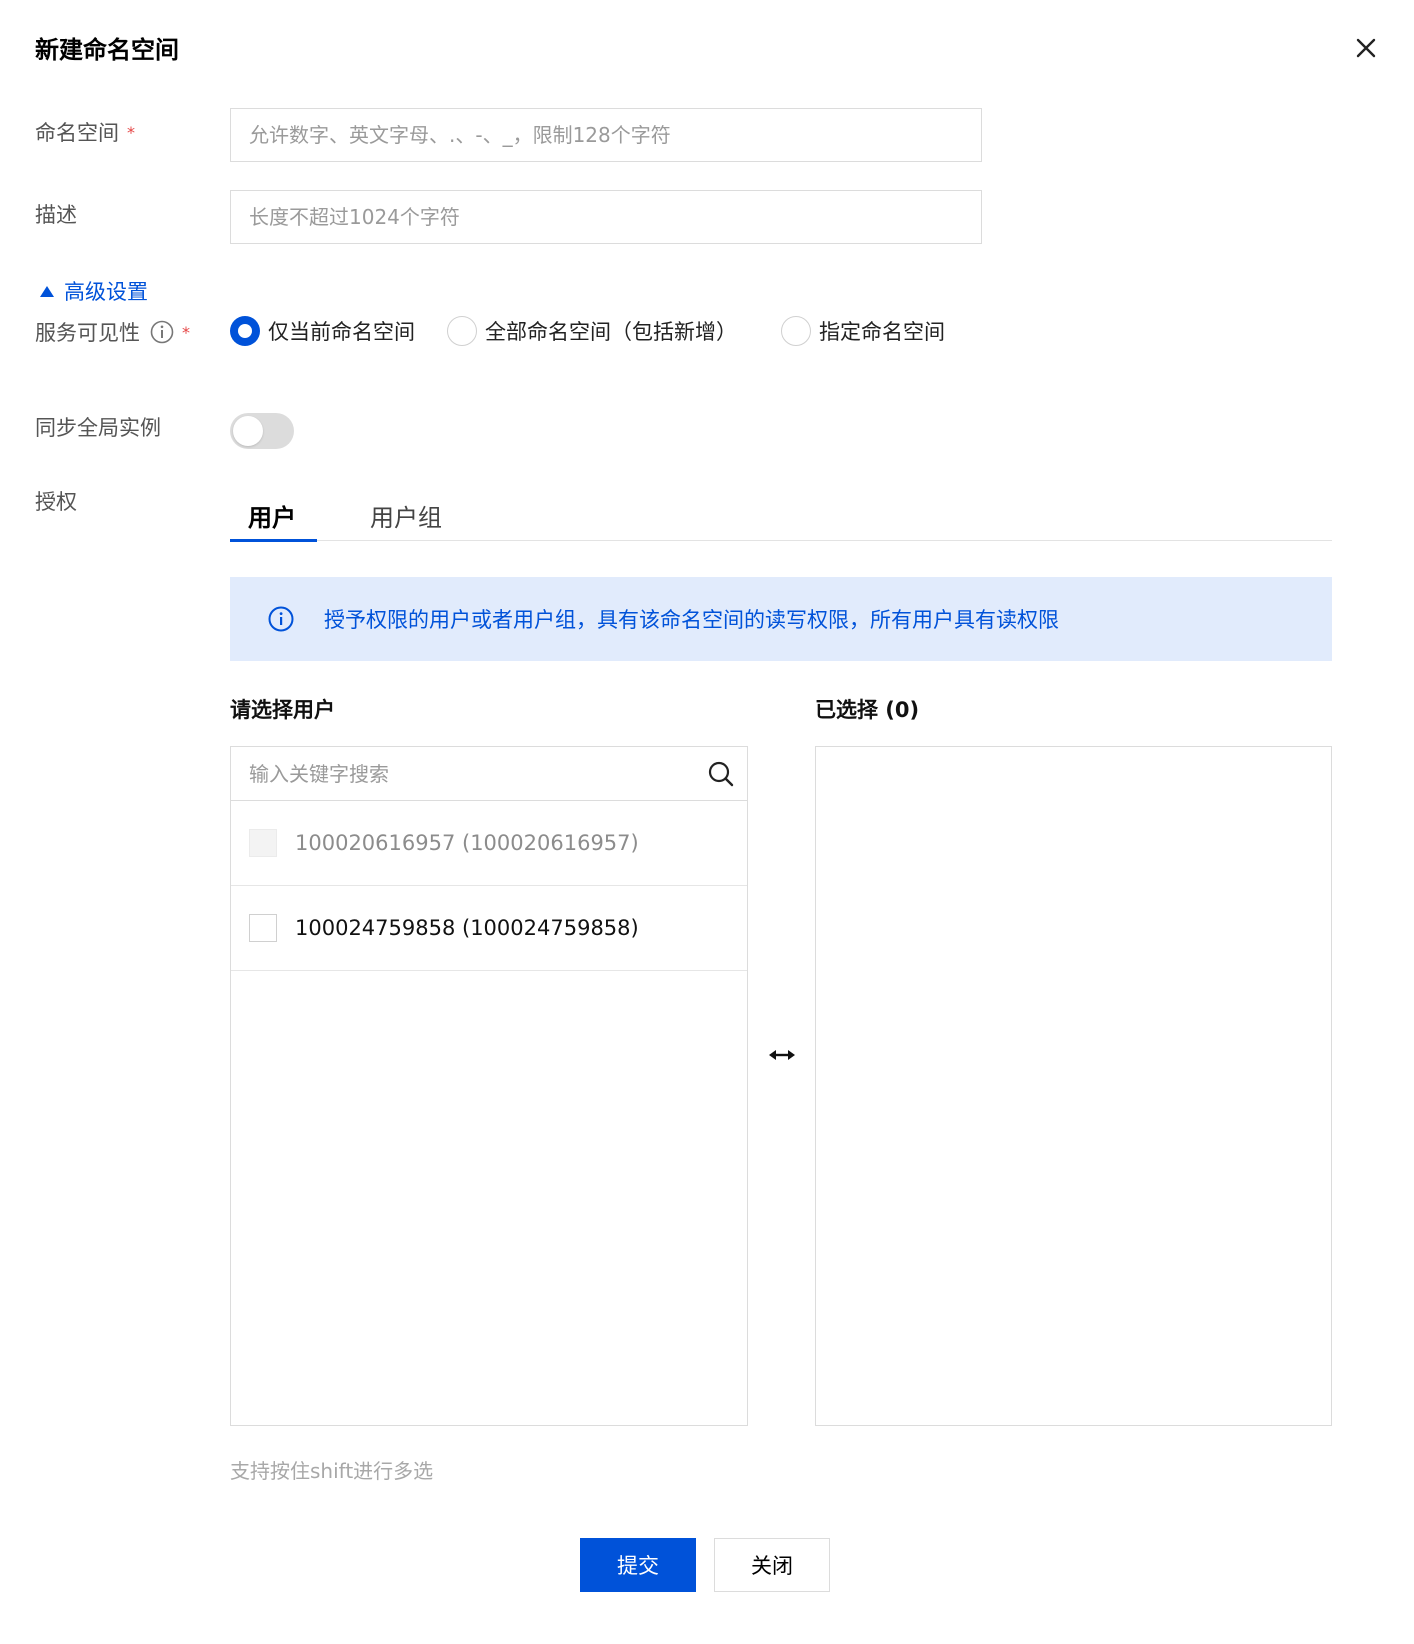  What do you see at coordinates (332, 1471) in the screenshot?
I see `multi-select-hint: 支持按住shift进行多选` at bounding box center [332, 1471].